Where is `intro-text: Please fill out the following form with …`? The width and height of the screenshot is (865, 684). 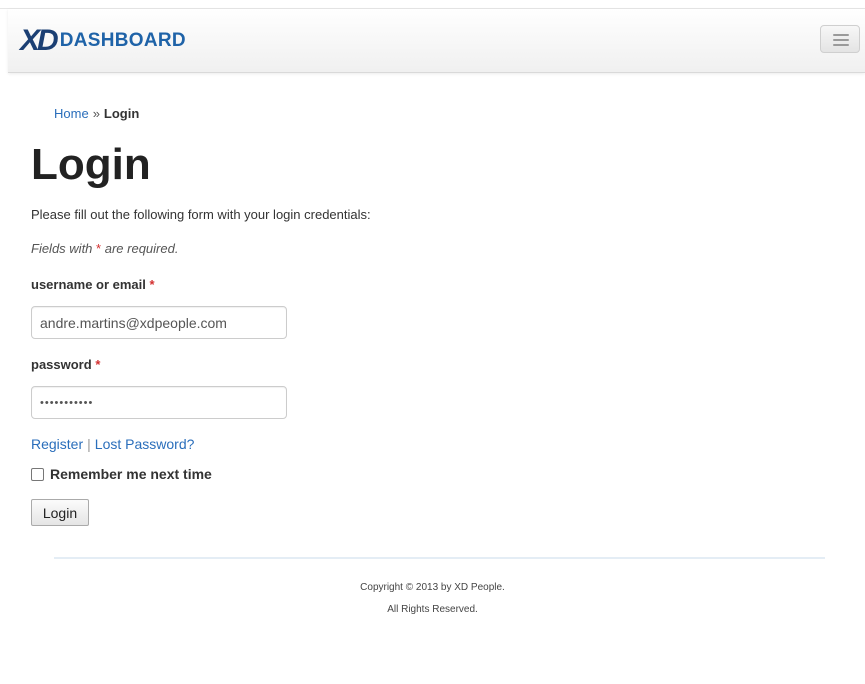 intro-text: Please fill out the following form with … is located at coordinates (201, 214).